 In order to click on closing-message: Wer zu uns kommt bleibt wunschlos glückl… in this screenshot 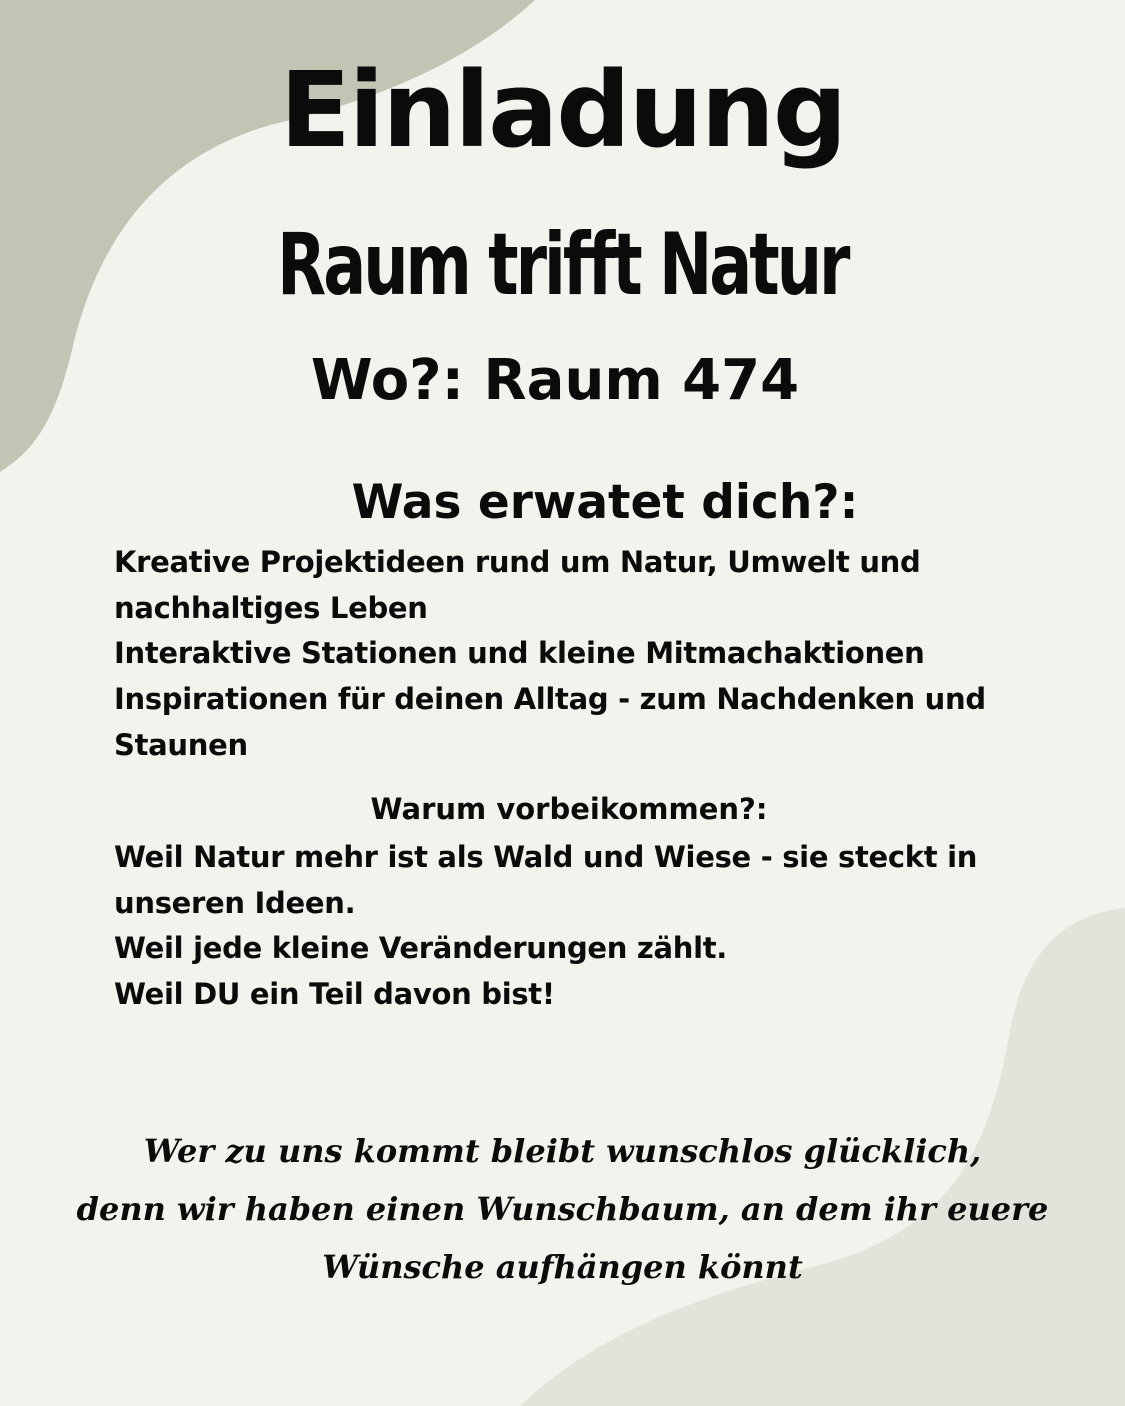, I will do `click(562, 1209)`.